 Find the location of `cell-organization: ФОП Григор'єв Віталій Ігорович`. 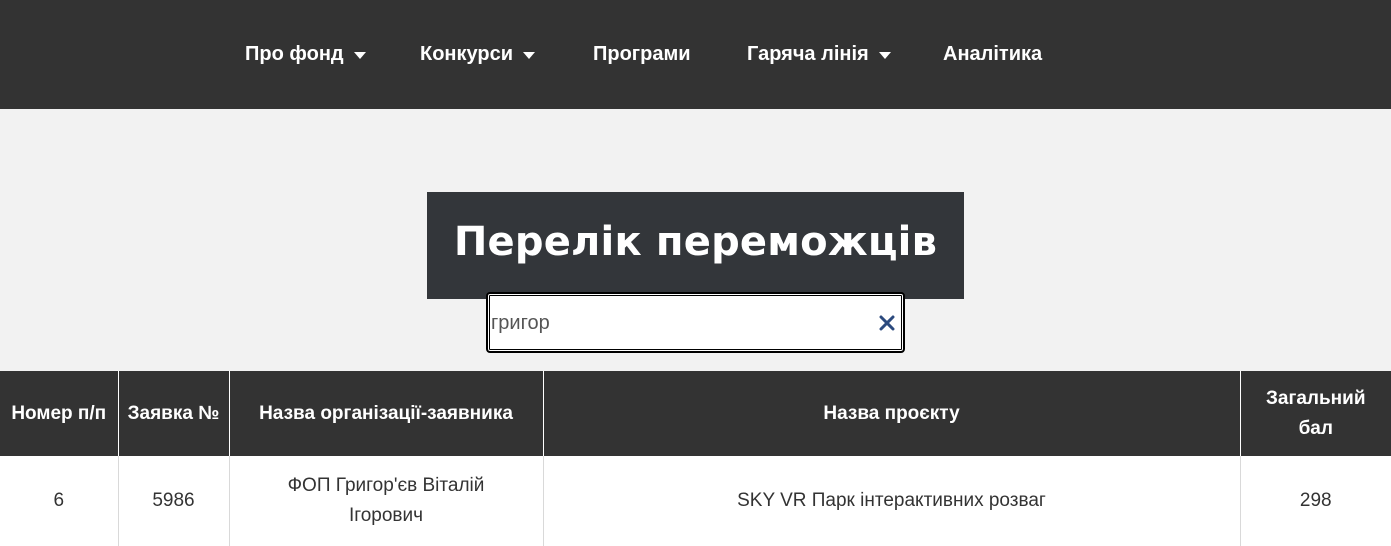

cell-organization: ФОП Григор'єв Віталій Ігорович is located at coordinates (385, 501).